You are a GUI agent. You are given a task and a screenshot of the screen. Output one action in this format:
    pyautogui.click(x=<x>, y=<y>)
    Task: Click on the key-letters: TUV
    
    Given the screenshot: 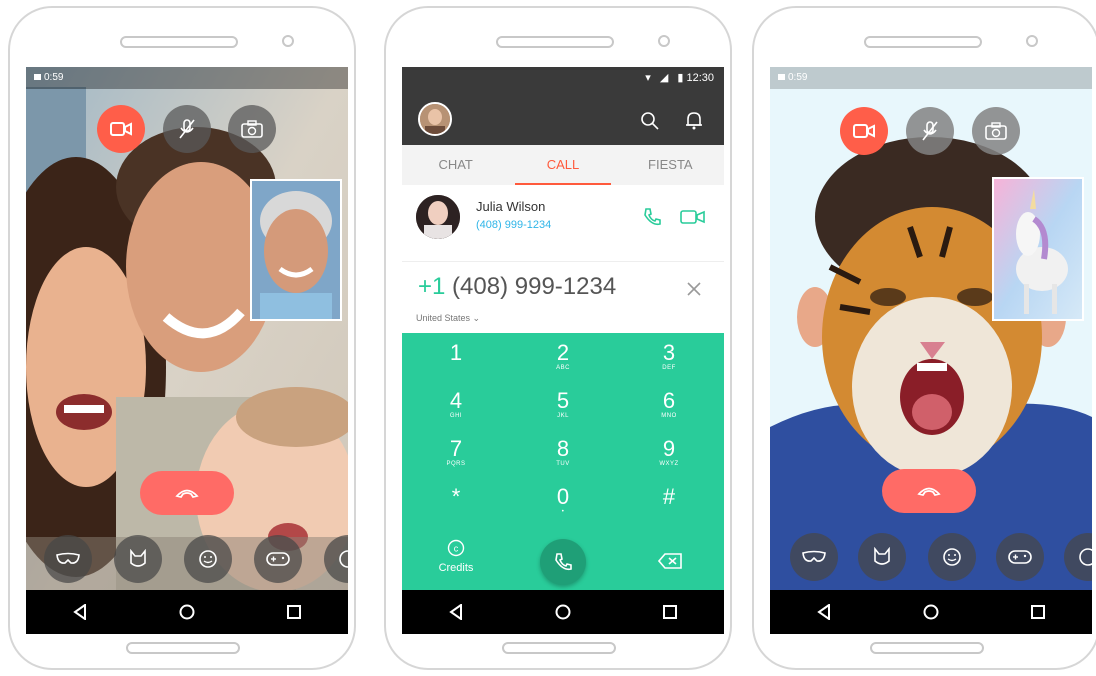 What is the action you would take?
    pyautogui.click(x=563, y=464)
    